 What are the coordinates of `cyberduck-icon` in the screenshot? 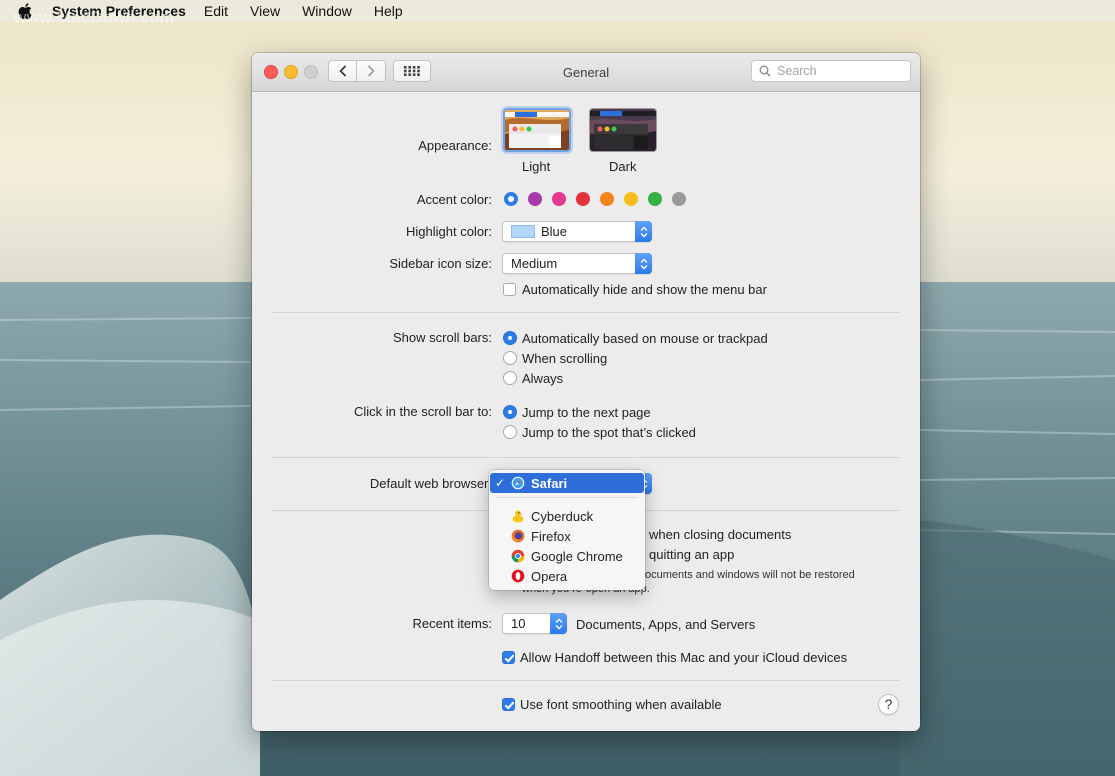 It's located at (518, 516).